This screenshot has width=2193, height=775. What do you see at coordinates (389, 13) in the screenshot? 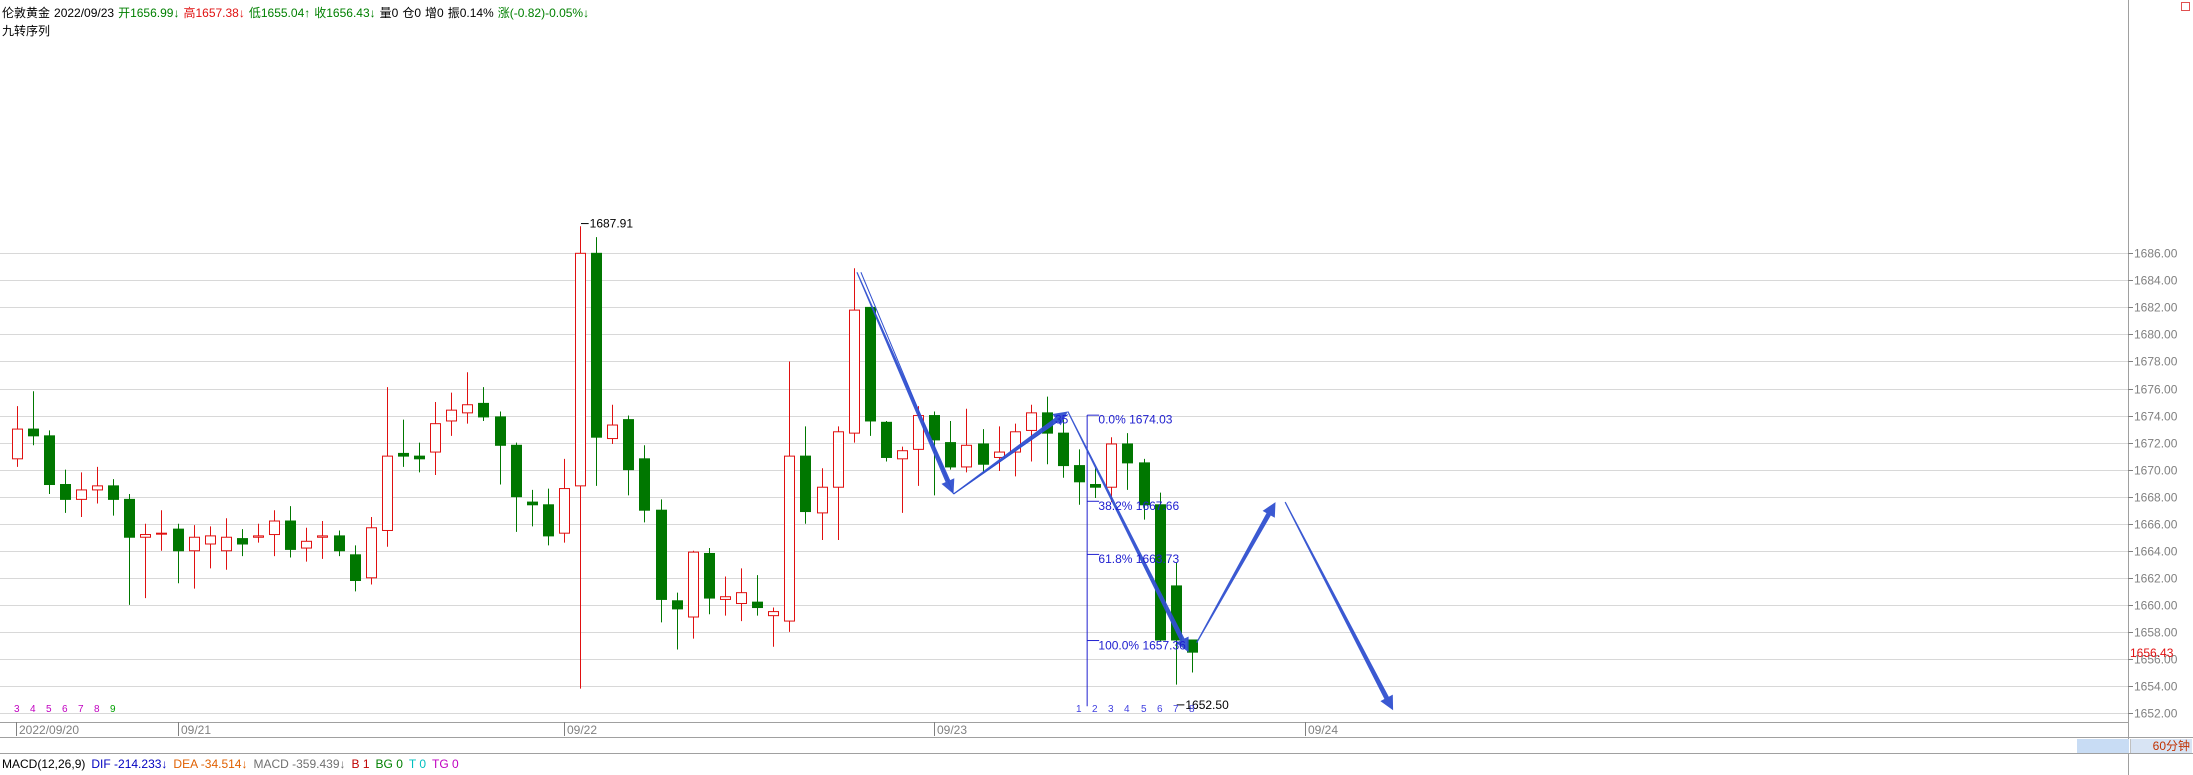
I see `volume: 量0` at bounding box center [389, 13].